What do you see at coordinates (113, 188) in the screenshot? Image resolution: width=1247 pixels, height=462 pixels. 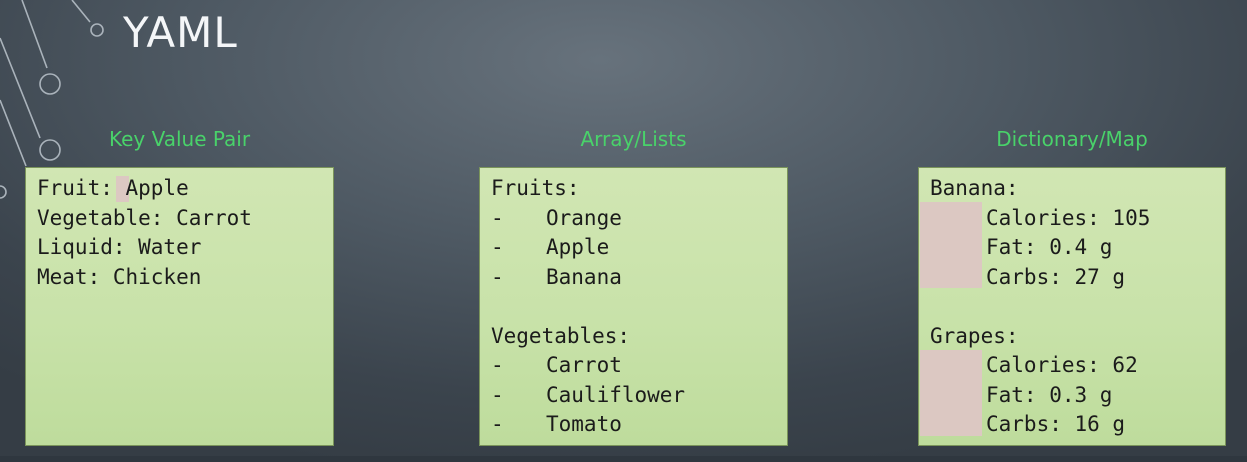 I see `code-line: Fruit: Apple` at bounding box center [113, 188].